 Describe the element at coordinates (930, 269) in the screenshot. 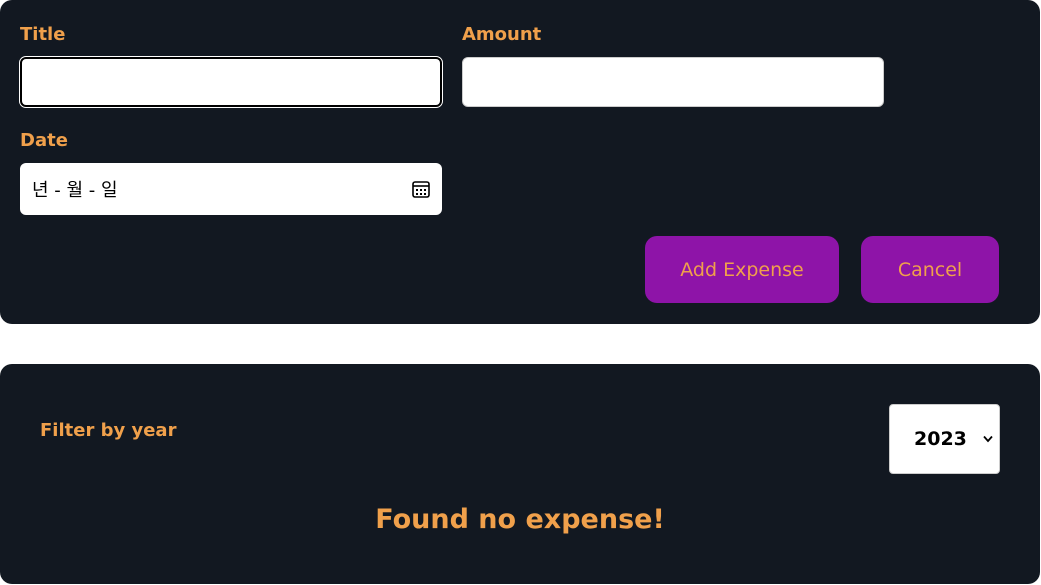

I see `cancel-button: Cancel` at that location.